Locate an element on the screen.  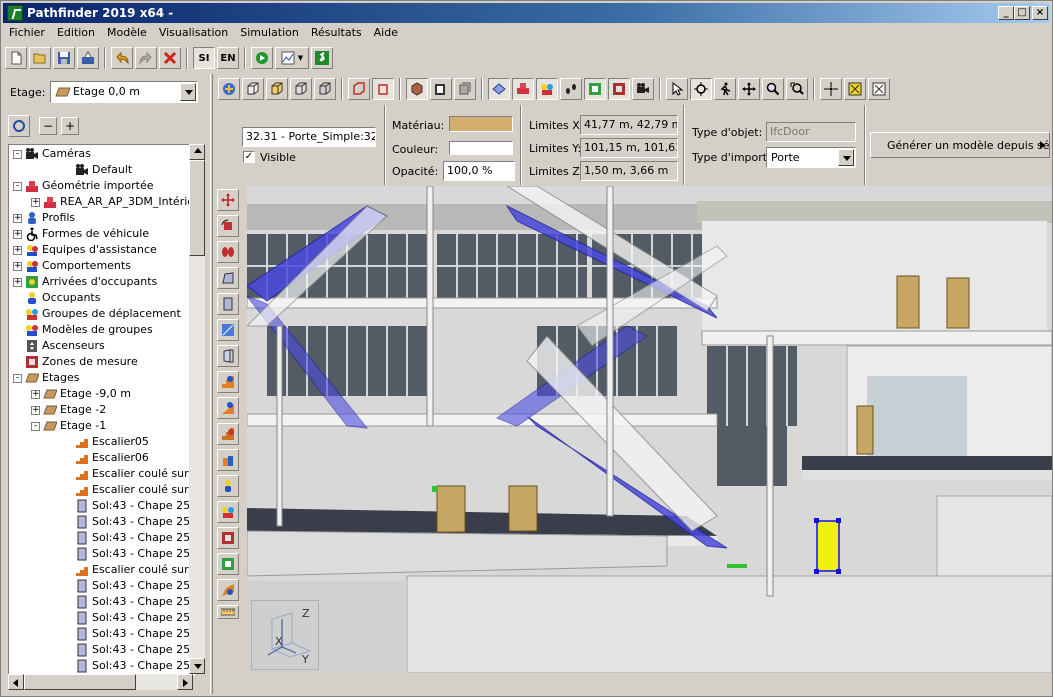
pan-tool-button is located at coordinates (749, 89).